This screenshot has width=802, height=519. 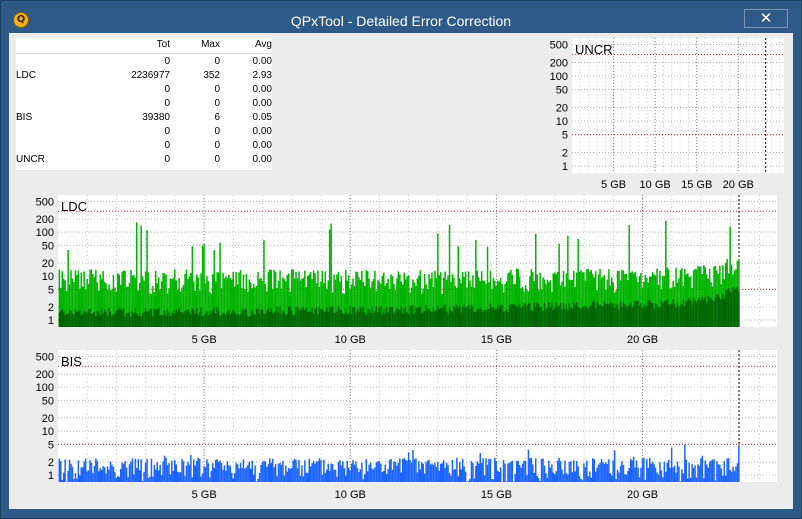 I want to click on uncr-x-tick-label: 15 GB, so click(x=696, y=185).